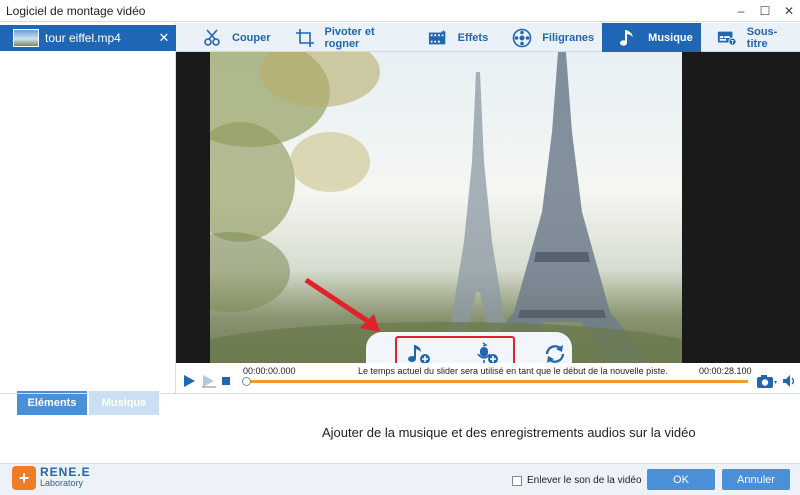 The image size is (800, 495). I want to click on title-bar: Logiciel de montage vidéo – ☐ ✕, so click(400, 11).